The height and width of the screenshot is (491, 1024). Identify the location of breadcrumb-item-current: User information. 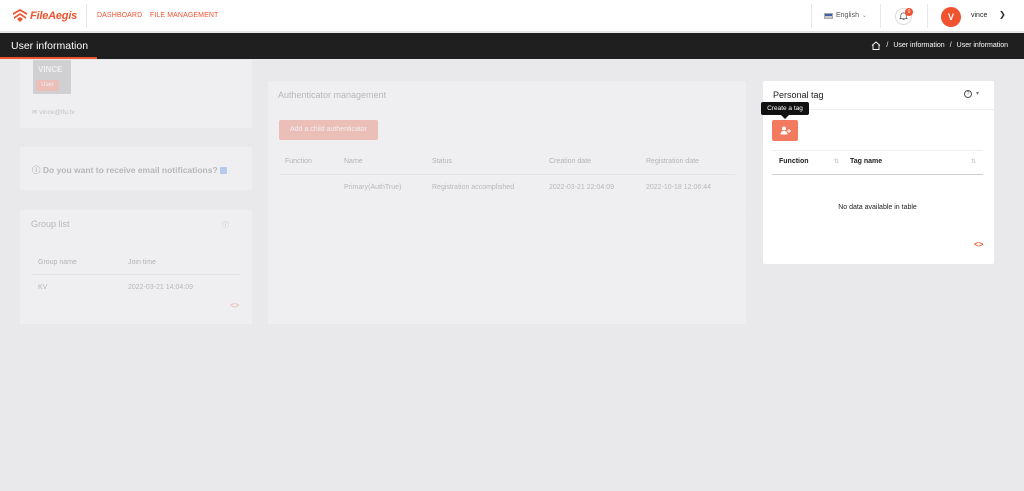
(982, 45).